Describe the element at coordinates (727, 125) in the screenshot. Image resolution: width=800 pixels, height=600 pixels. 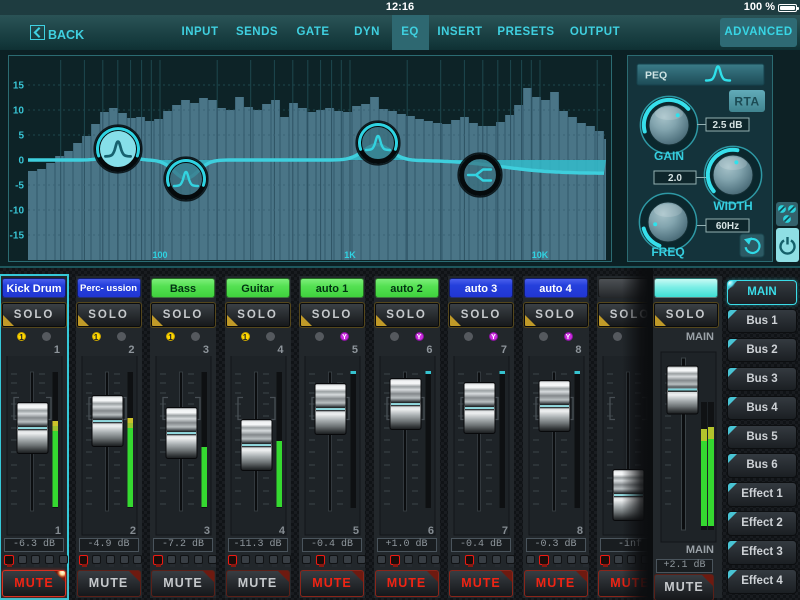
I see `svg-text: 2.5 dB` at that location.